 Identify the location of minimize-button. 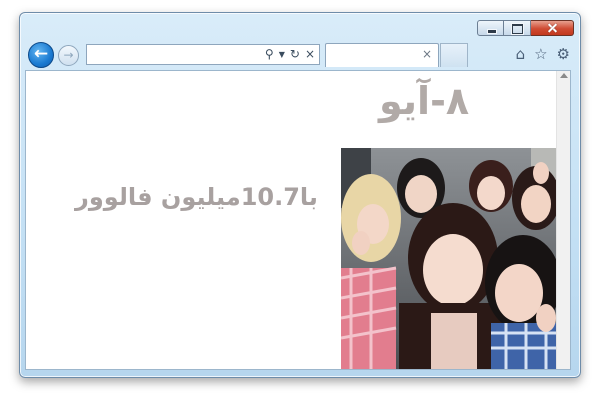
(490, 28).